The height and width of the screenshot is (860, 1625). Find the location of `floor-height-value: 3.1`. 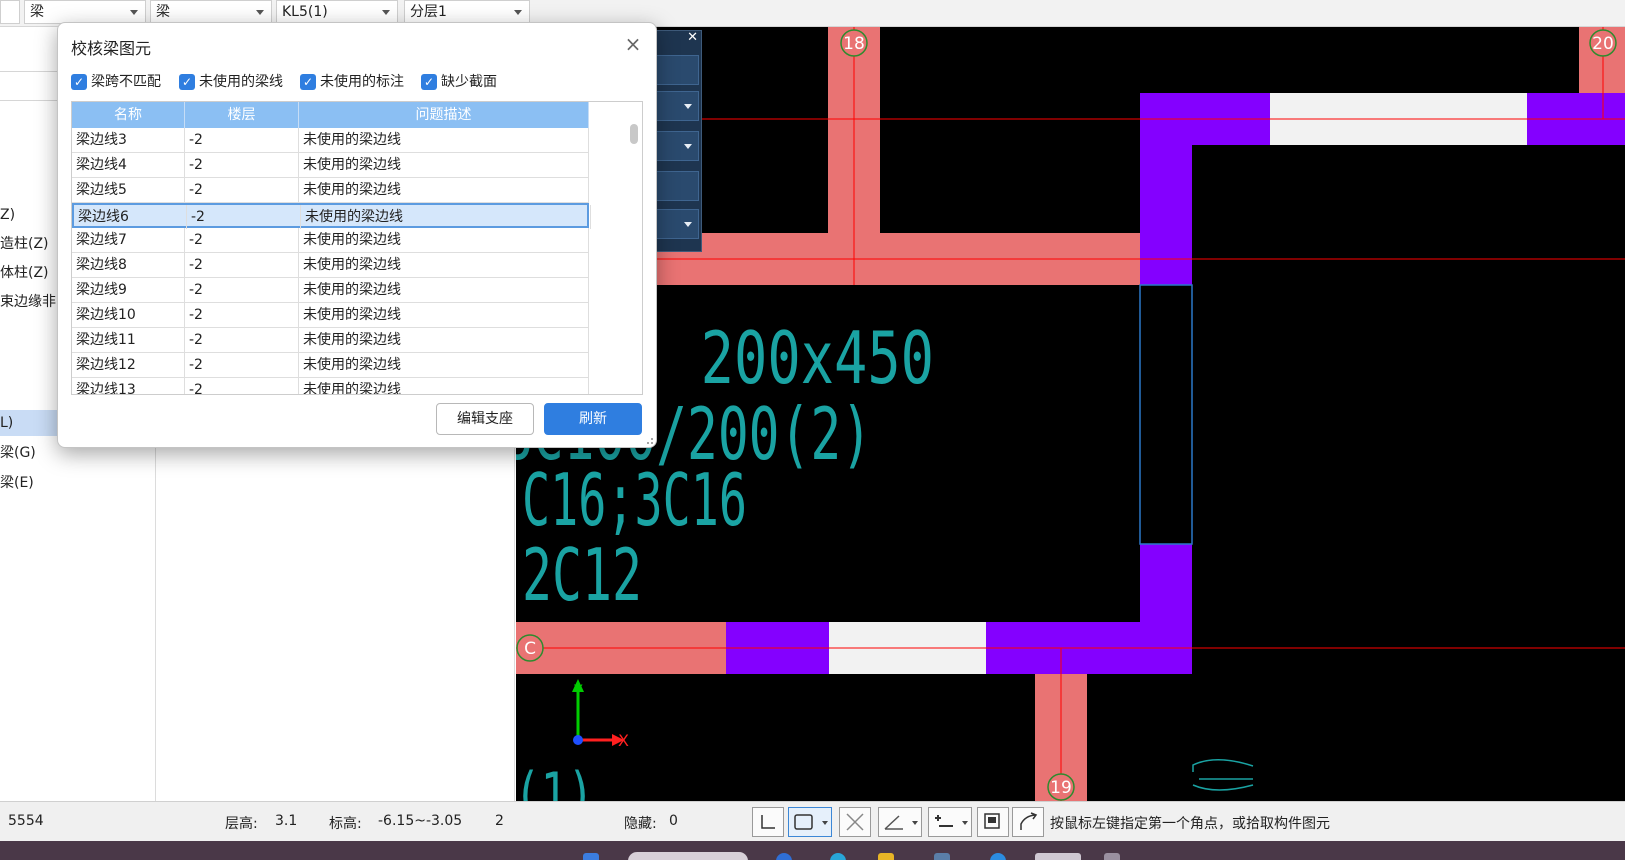

floor-height-value: 3.1 is located at coordinates (286, 821).